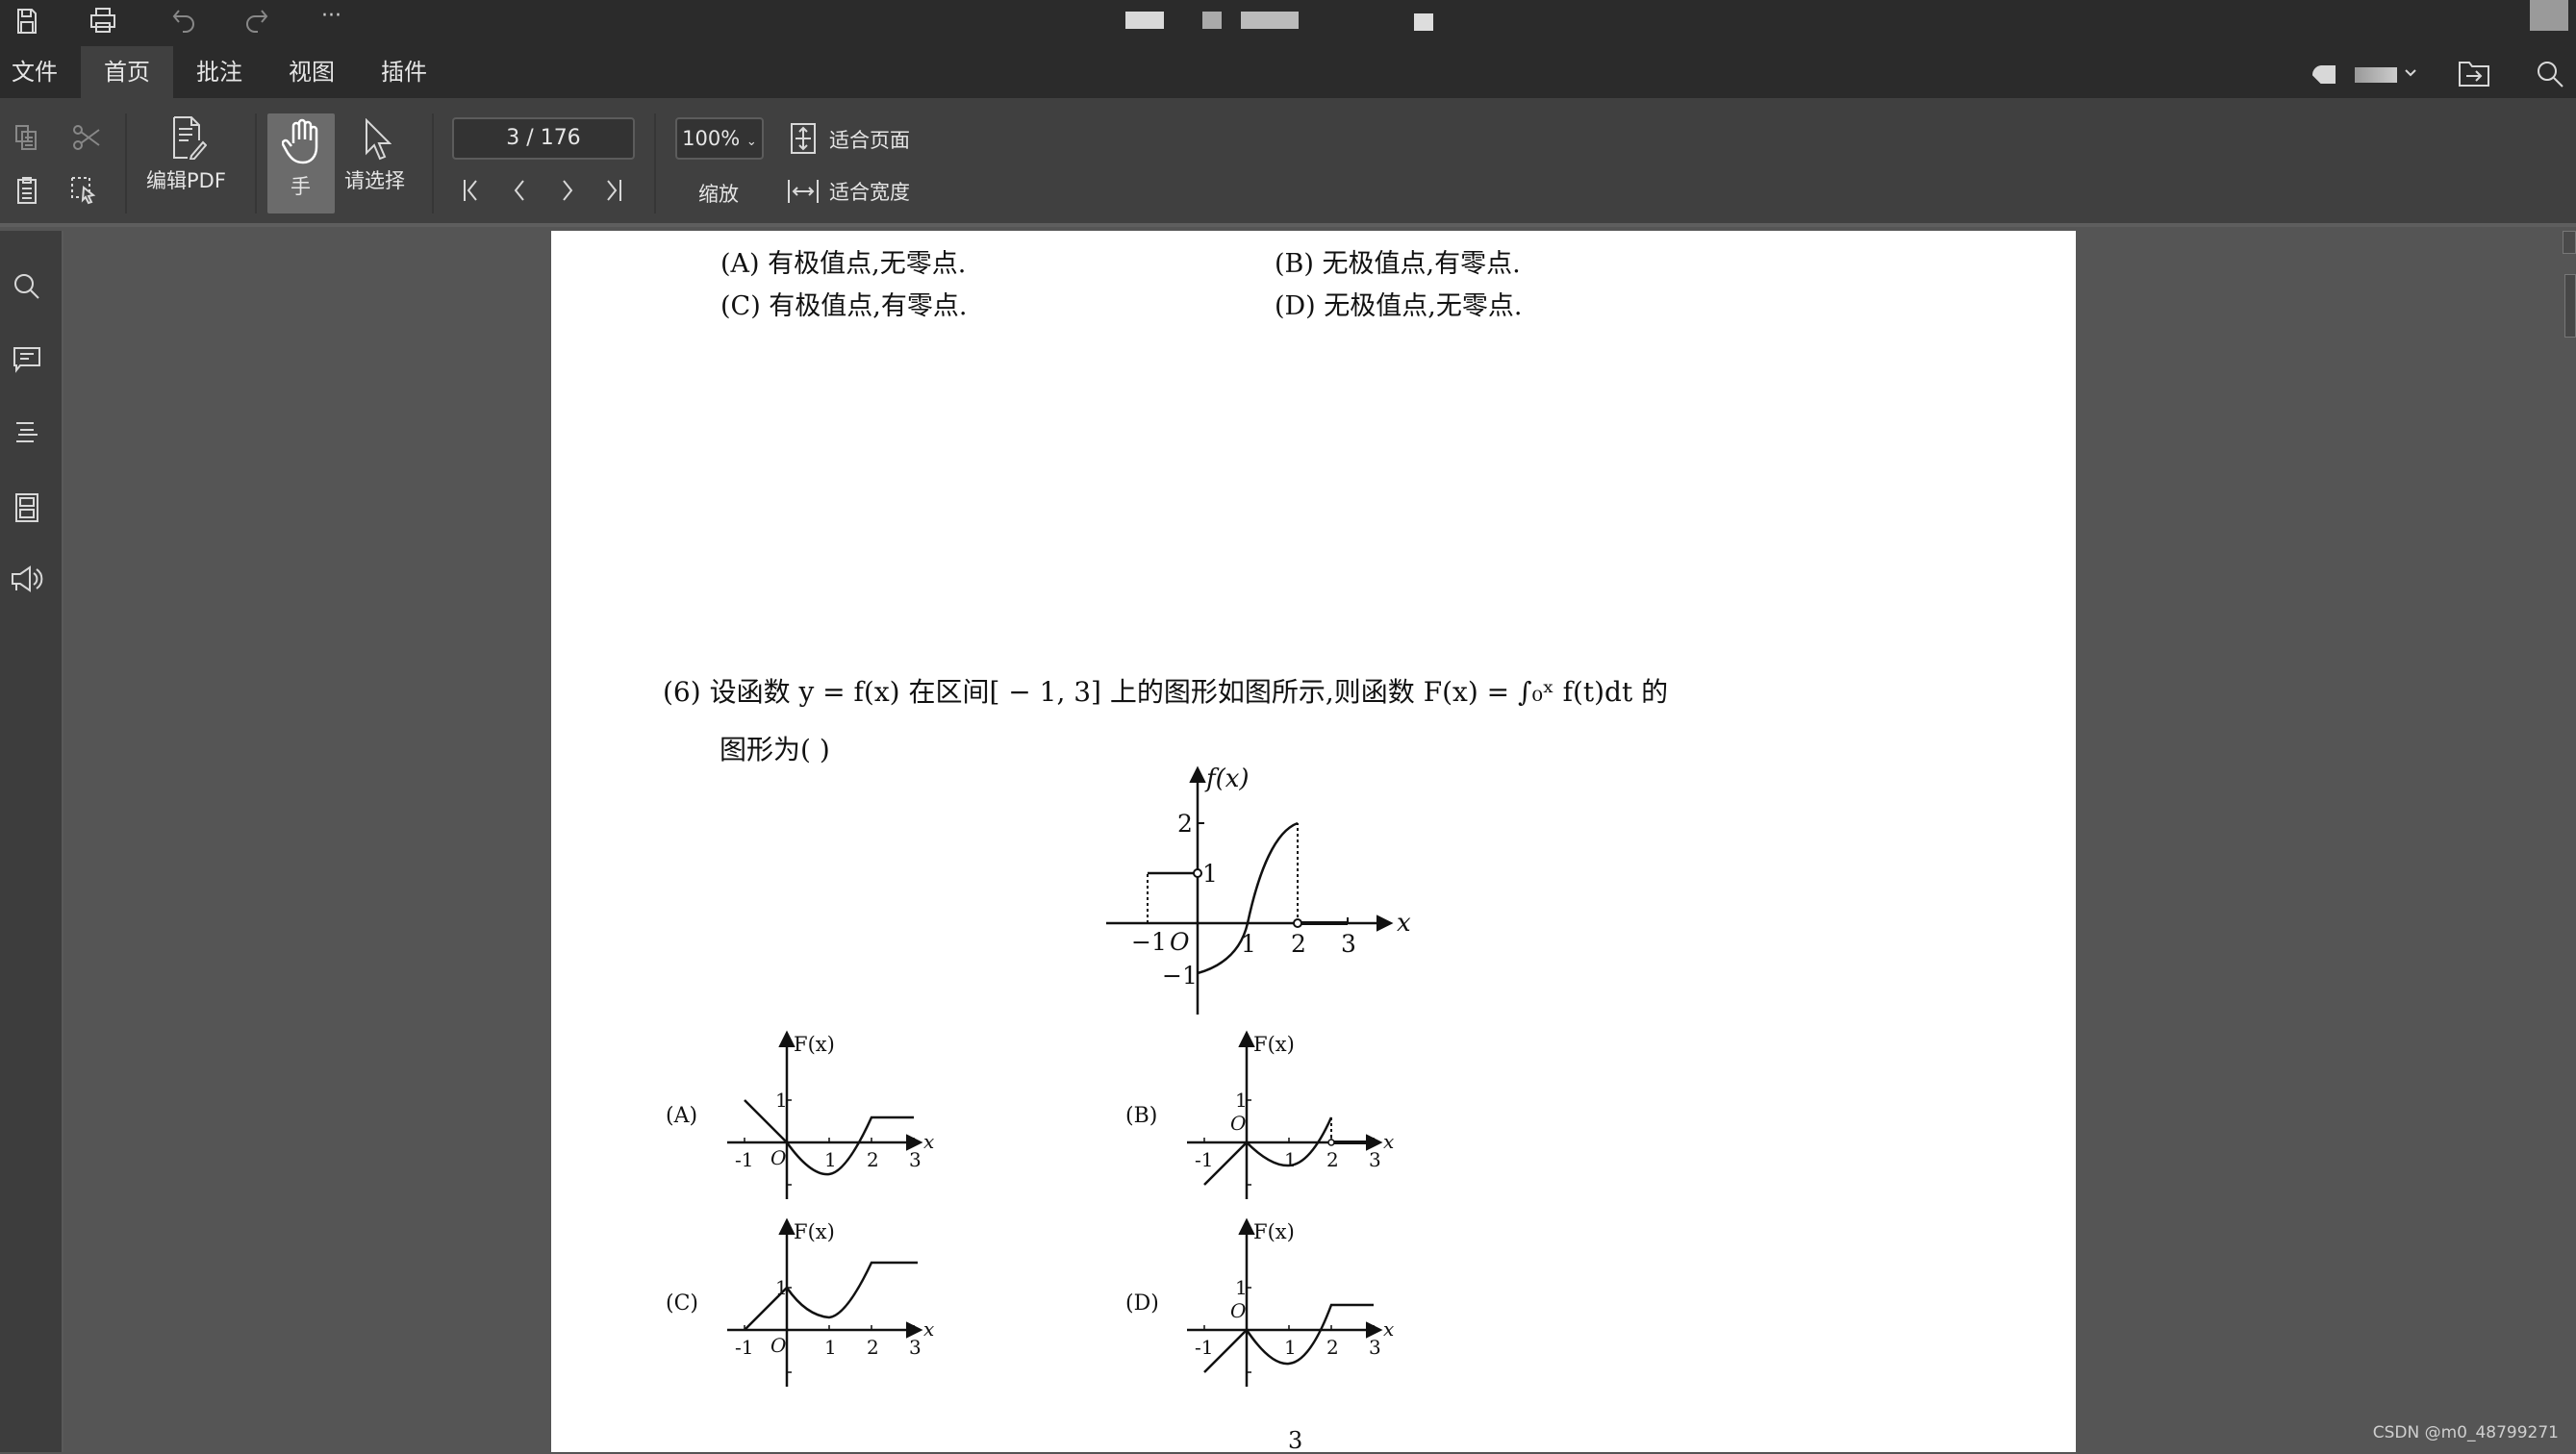  What do you see at coordinates (519, 190) in the screenshot?
I see `previous-page-icon` at bounding box center [519, 190].